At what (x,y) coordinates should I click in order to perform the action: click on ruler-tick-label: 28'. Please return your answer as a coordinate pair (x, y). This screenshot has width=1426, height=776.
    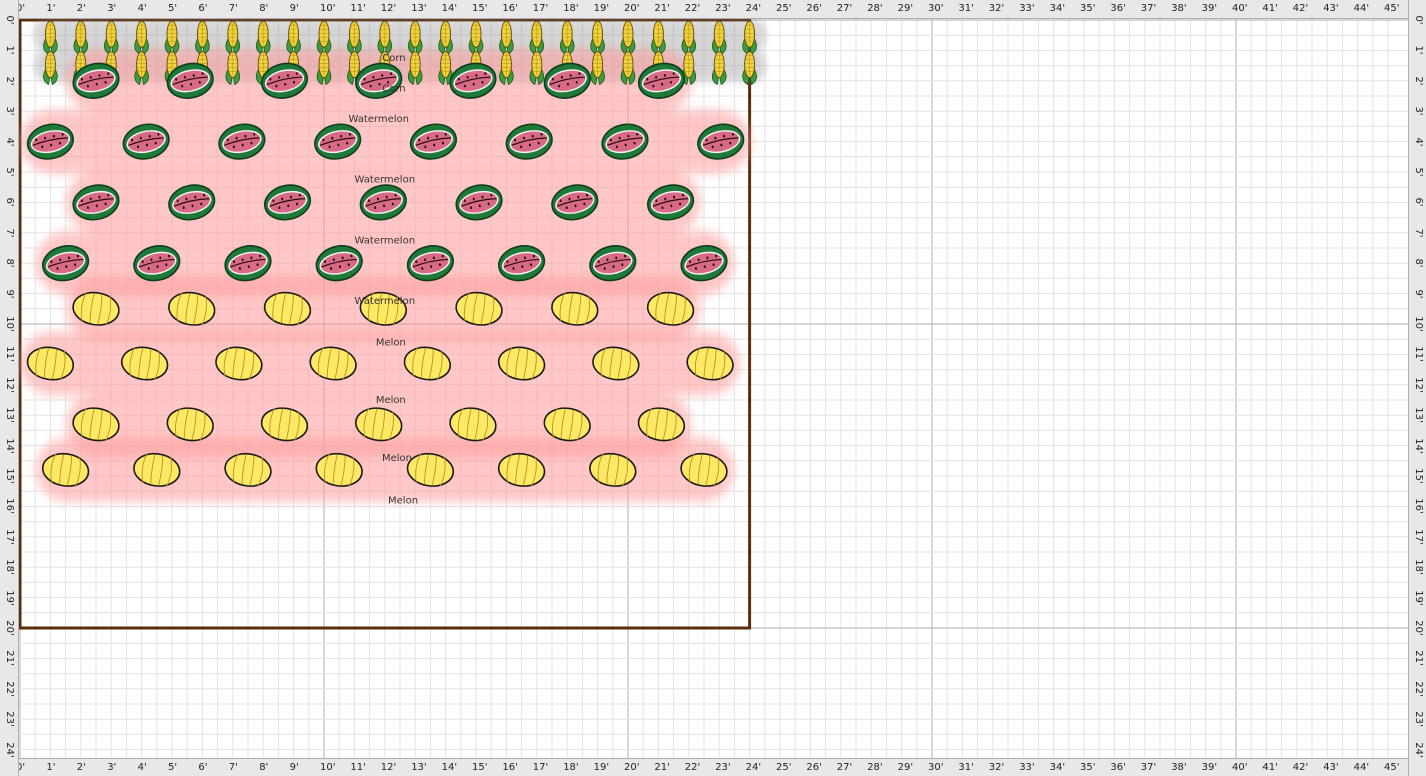
    Looking at the image, I should click on (875, 8).